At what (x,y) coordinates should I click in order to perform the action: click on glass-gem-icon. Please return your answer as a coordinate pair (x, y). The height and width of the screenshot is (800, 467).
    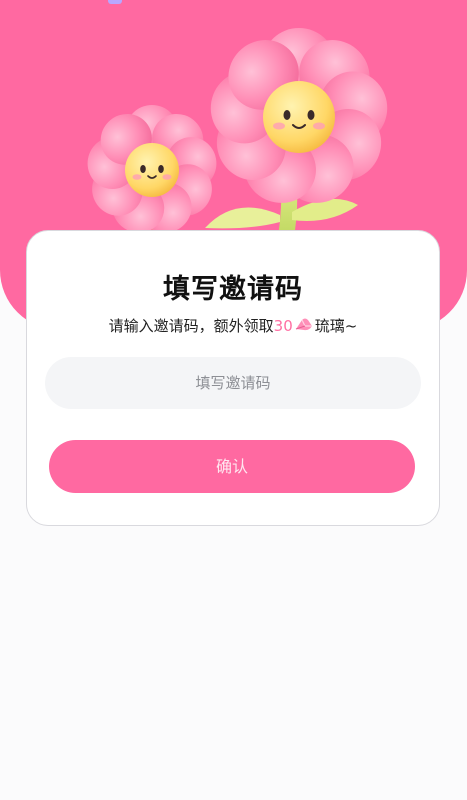
    Looking at the image, I should click on (304, 325).